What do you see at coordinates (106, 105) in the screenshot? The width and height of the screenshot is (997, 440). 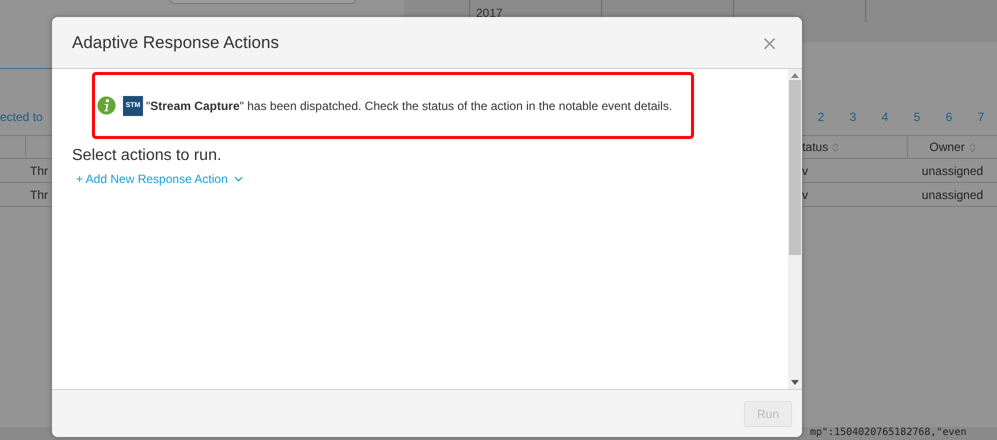 I see `info-icon` at bounding box center [106, 105].